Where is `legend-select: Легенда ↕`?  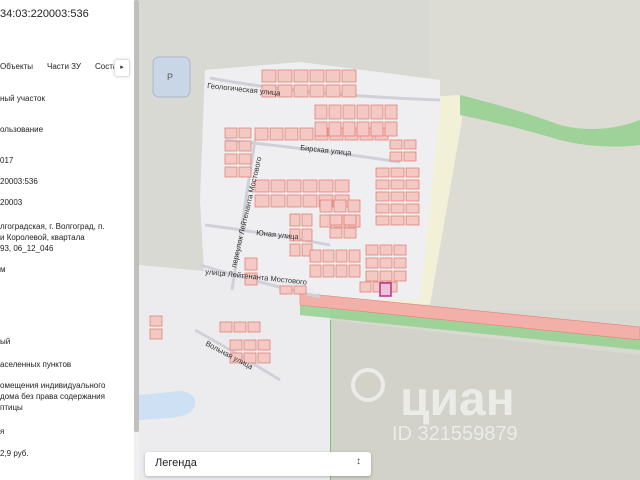 legend-select: Легенда ↕ is located at coordinates (258, 464).